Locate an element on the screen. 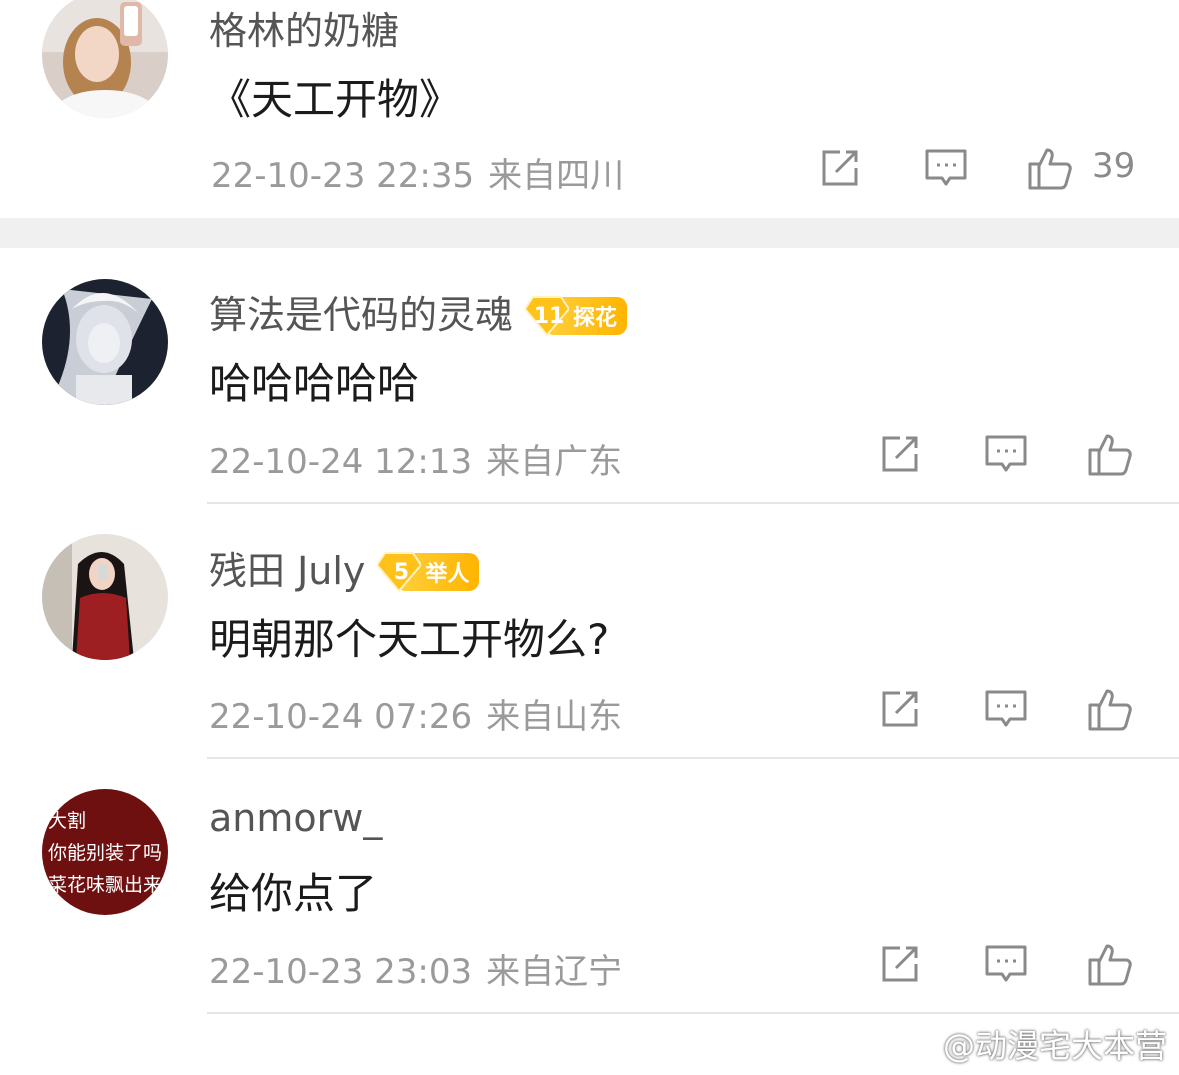  badge-level: 5 is located at coordinates (401, 572).